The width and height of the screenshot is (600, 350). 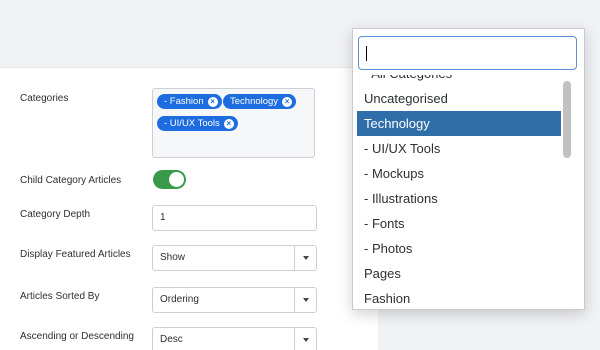 I want to click on categories-label: Categories, so click(x=44, y=98).